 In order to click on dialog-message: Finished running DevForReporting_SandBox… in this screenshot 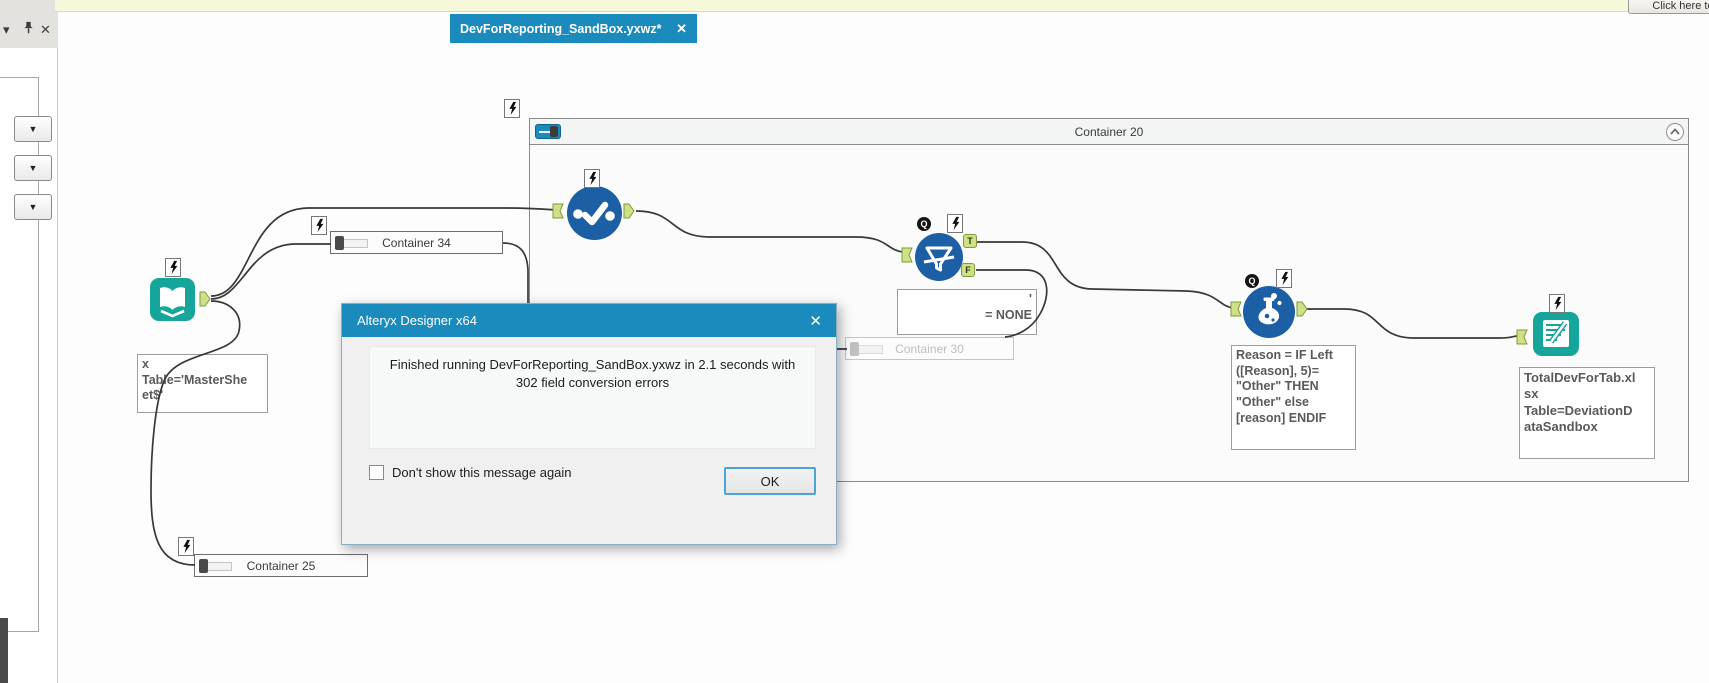, I will do `click(592, 373)`.